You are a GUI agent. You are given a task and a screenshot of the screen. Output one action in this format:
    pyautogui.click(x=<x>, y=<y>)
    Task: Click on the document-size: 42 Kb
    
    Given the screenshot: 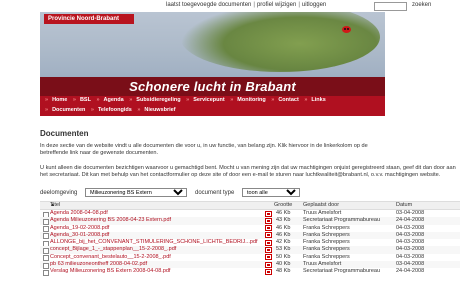 What is the action you would take?
    pyautogui.click(x=283, y=242)
    